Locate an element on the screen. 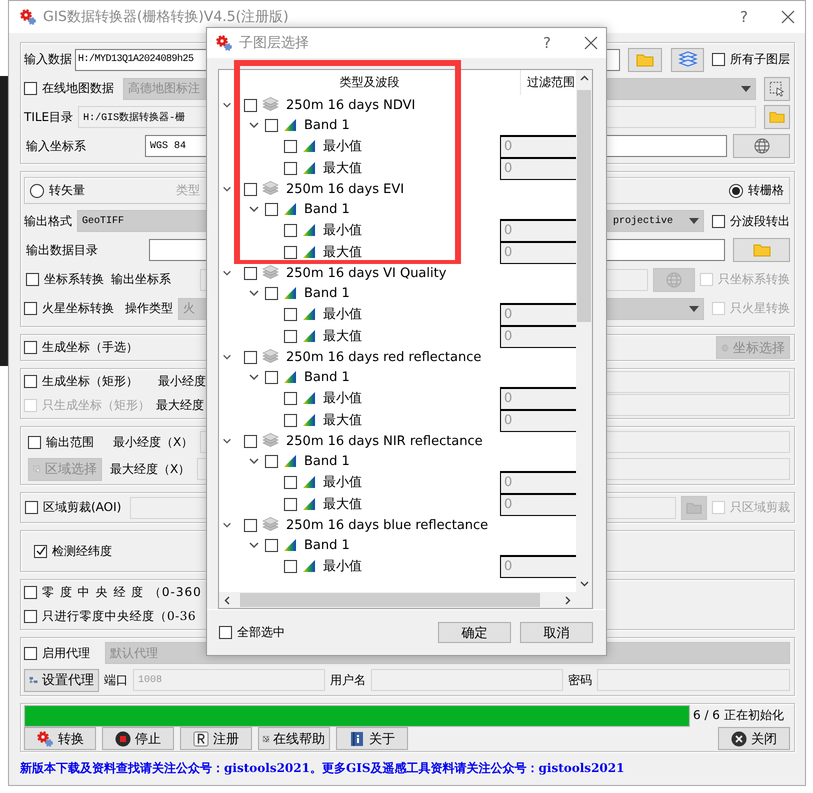 This screenshot has width=813, height=793. toolbar-button: 注册 is located at coordinates (216, 738).